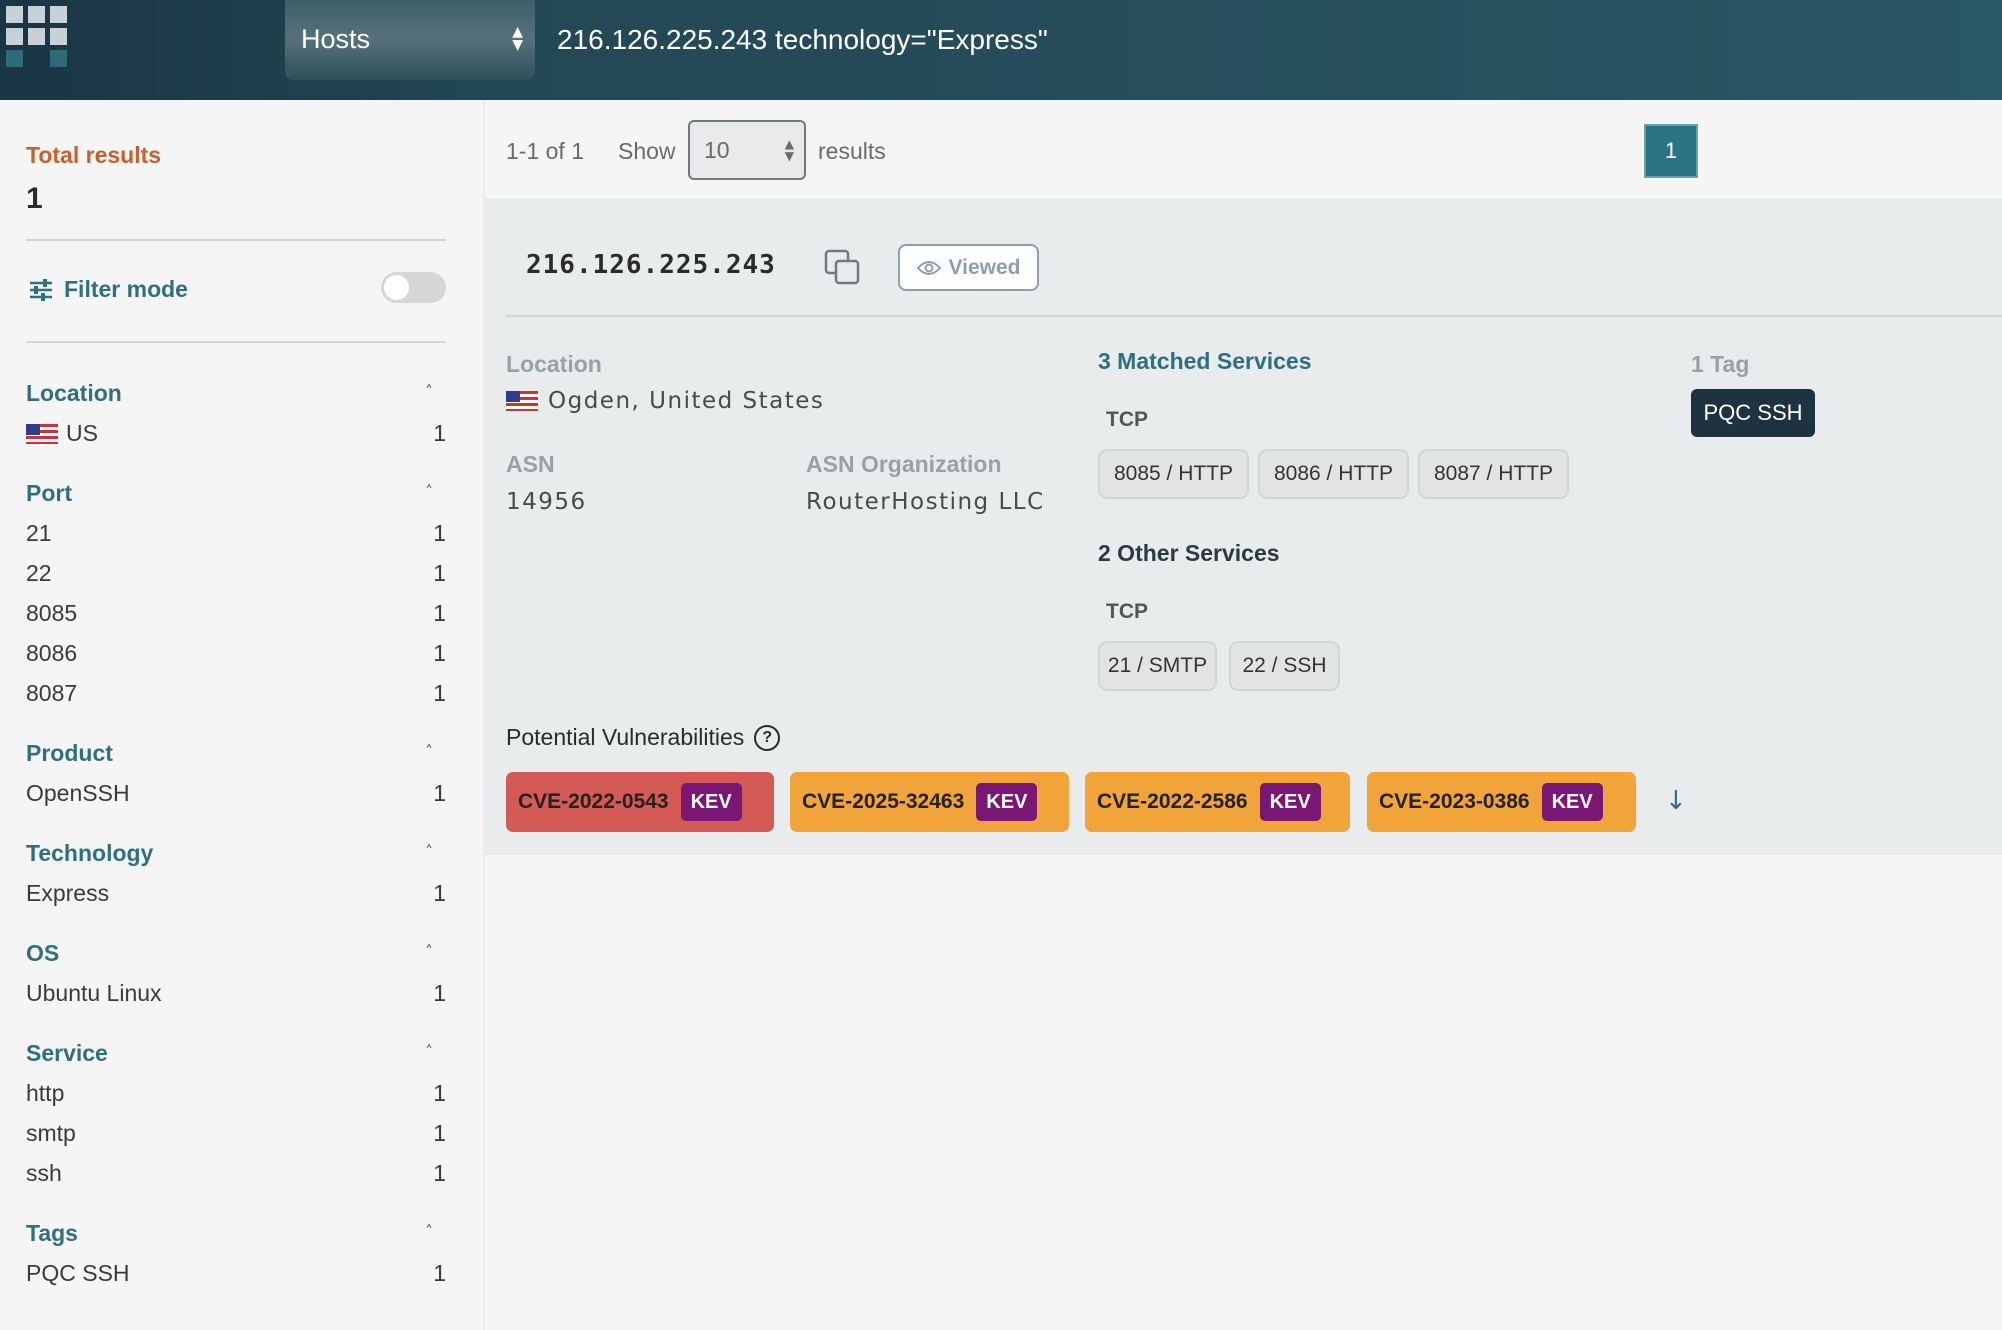 This screenshot has height=1330, width=2002. What do you see at coordinates (904, 464) in the screenshot?
I see `asn-org-label: ASN Organization` at bounding box center [904, 464].